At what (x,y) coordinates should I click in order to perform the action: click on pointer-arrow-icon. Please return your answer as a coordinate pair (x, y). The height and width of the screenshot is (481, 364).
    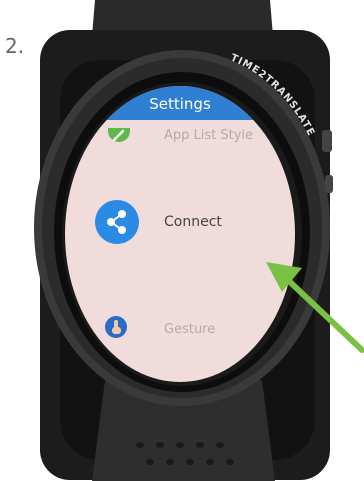
    Looking at the image, I should click on (315, 307).